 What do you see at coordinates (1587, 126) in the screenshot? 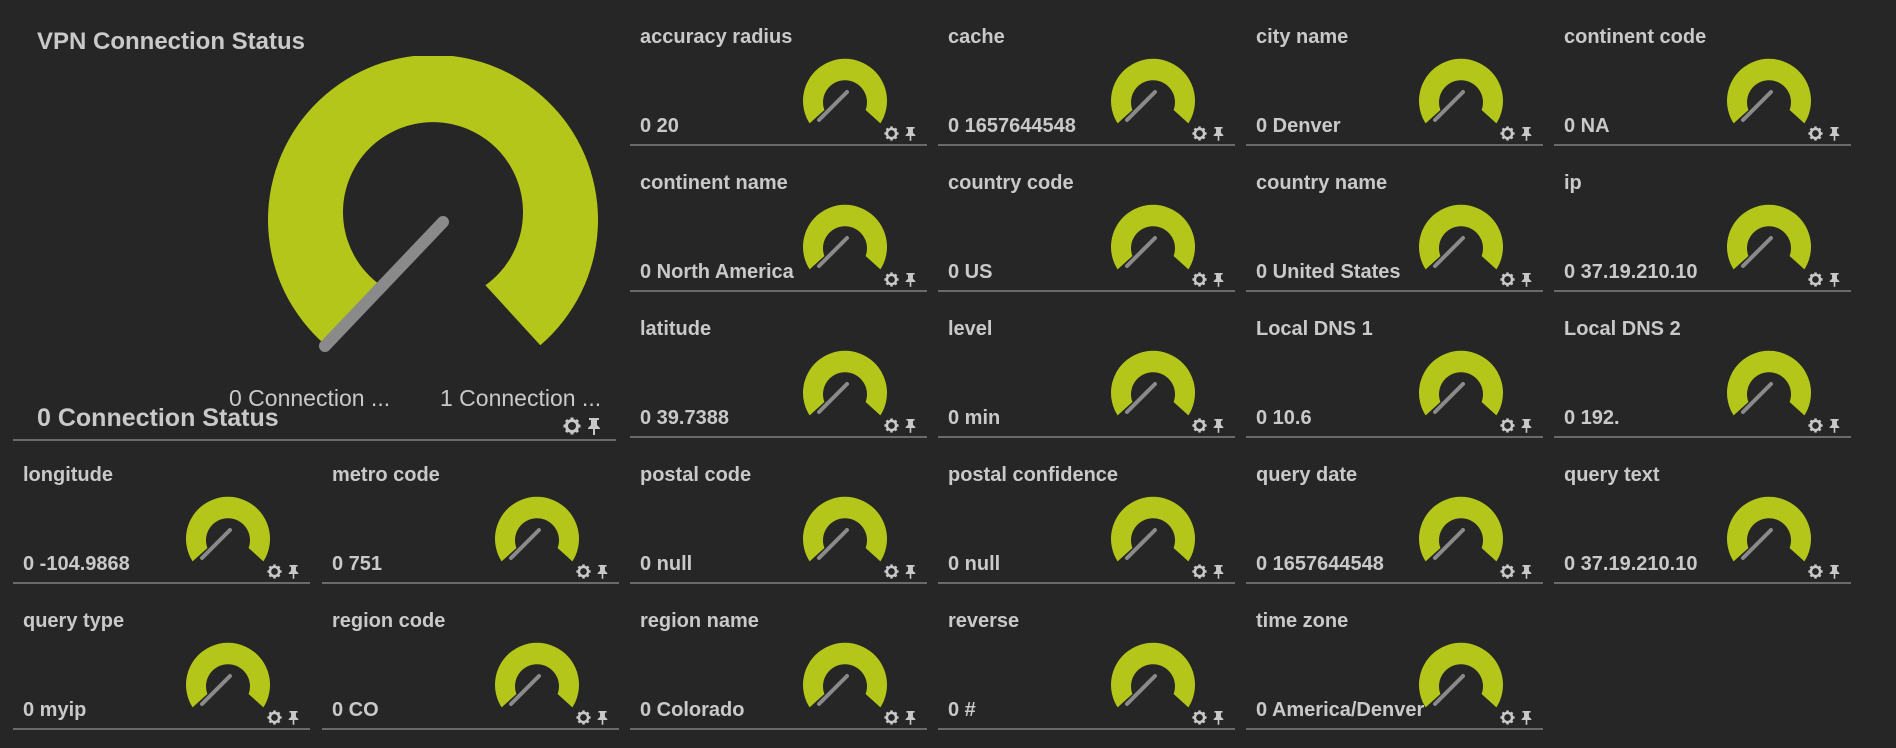
I see `tile-value: 0 NA` at bounding box center [1587, 126].